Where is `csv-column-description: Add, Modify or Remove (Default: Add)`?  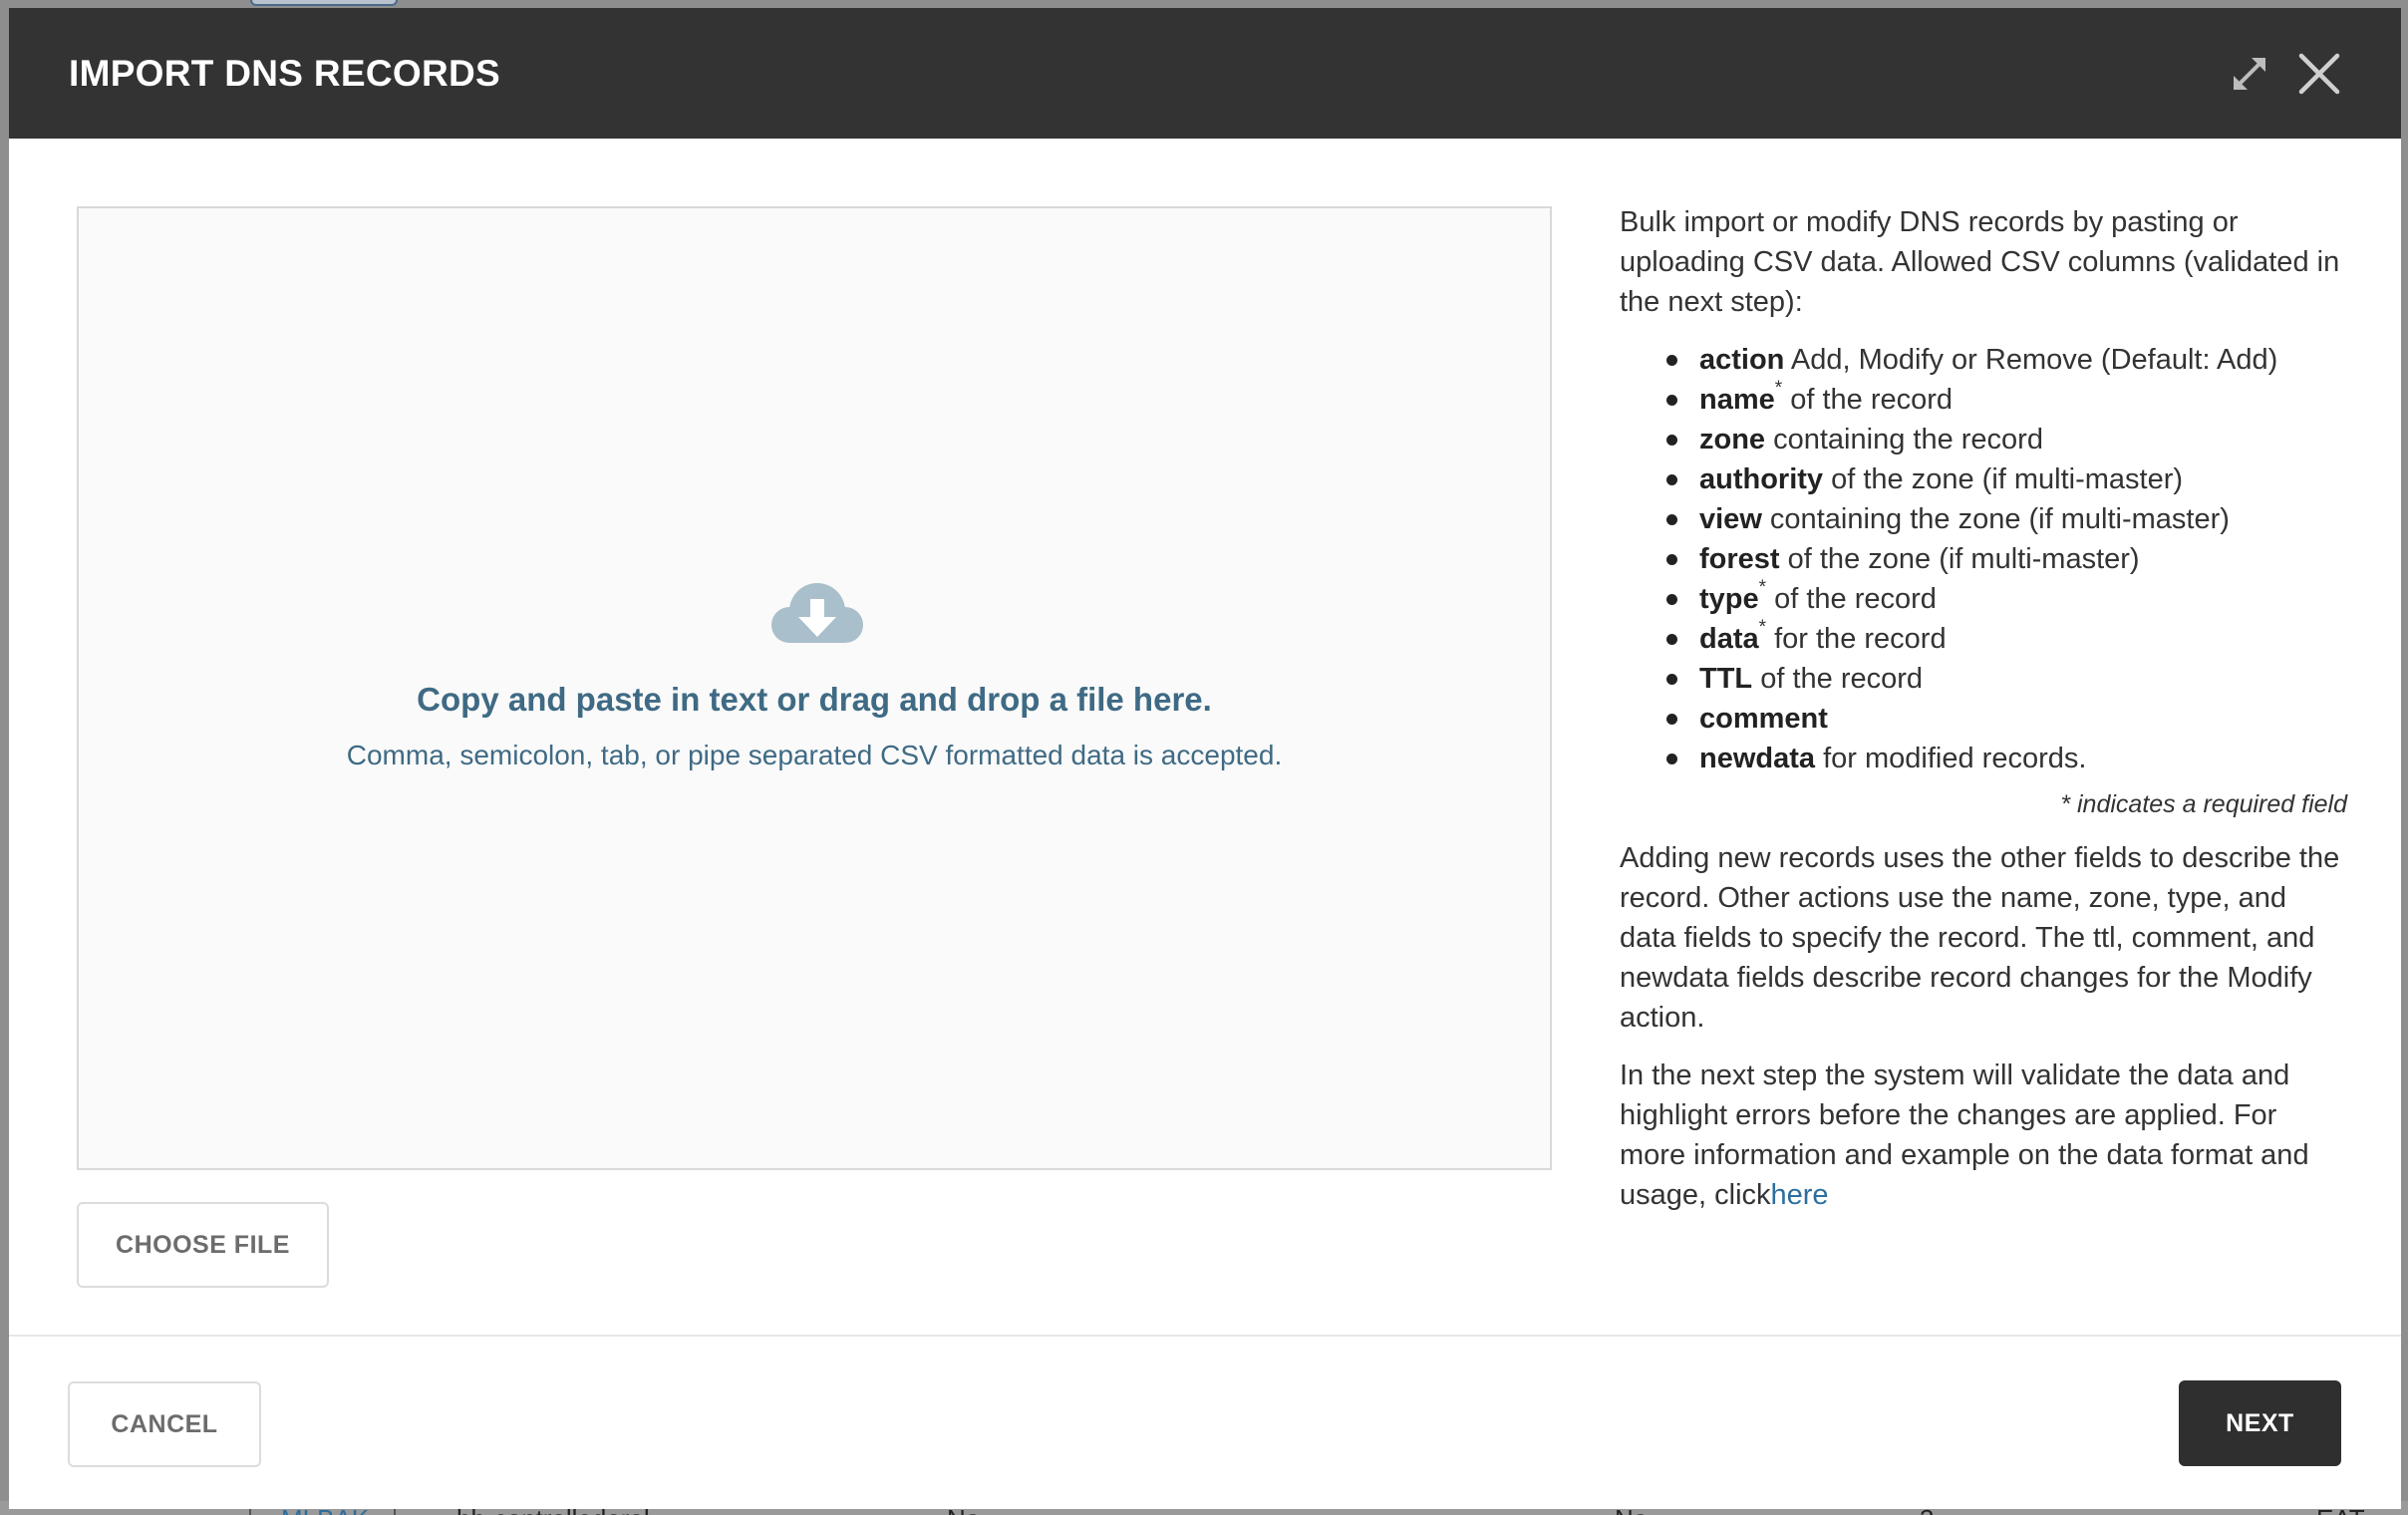 csv-column-description: Add, Modify or Remove (Default: Add) is located at coordinates (2031, 360).